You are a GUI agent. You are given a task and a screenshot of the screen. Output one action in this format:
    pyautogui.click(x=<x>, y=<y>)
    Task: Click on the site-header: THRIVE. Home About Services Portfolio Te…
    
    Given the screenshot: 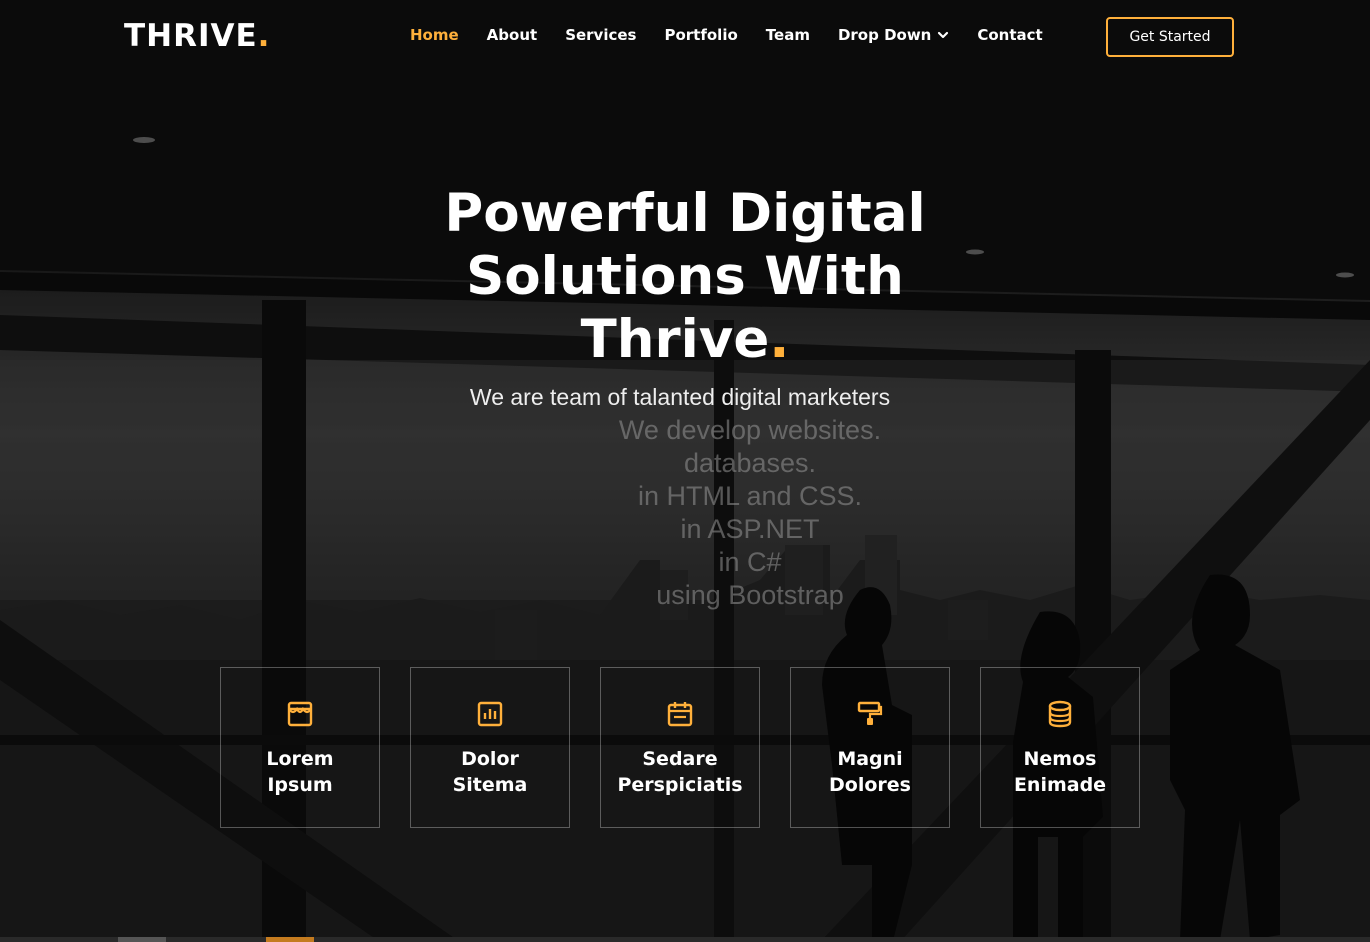 What is the action you would take?
    pyautogui.click(x=685, y=37)
    